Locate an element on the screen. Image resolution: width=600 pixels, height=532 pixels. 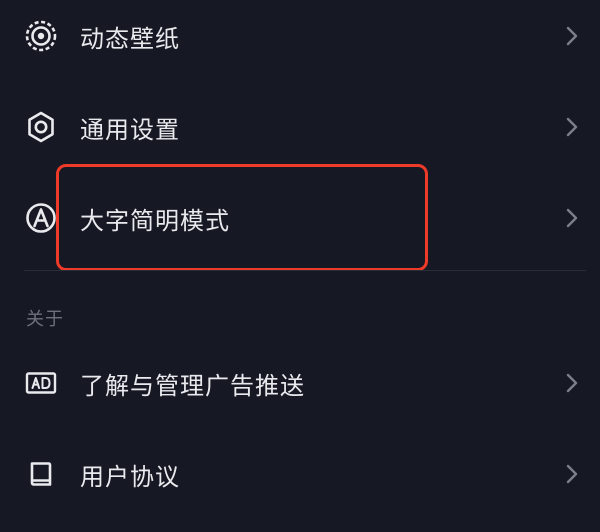
about-item-label: 了解与管理广告推送 is located at coordinates (192, 385).